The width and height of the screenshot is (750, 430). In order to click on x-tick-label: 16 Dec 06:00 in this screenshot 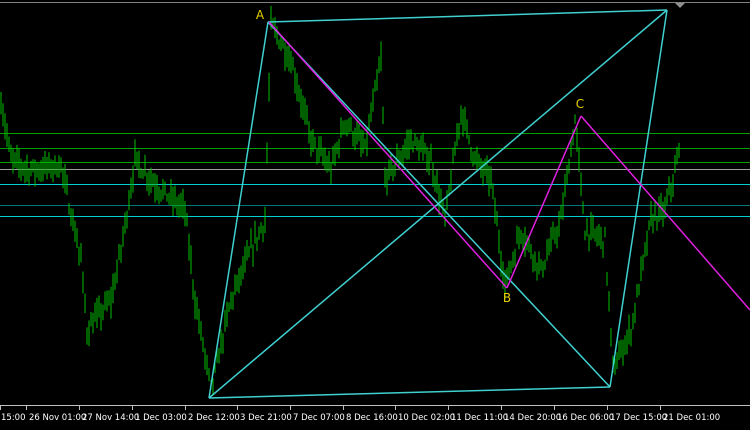, I will do `click(585, 418)`.